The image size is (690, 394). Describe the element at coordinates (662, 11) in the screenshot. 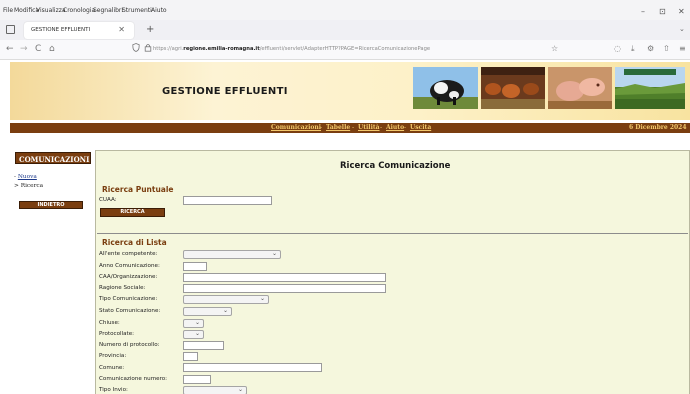

I see `maximize-button: ⊡` at that location.